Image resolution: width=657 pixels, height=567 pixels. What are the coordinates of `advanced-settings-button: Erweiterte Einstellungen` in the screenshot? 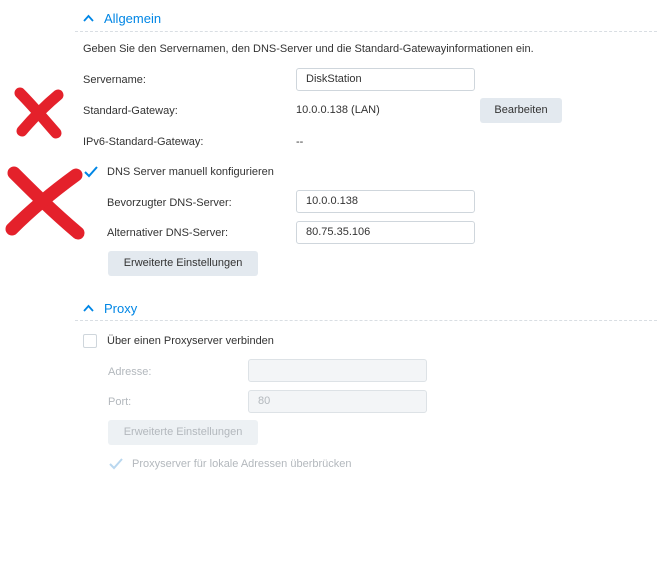 It's located at (183, 263).